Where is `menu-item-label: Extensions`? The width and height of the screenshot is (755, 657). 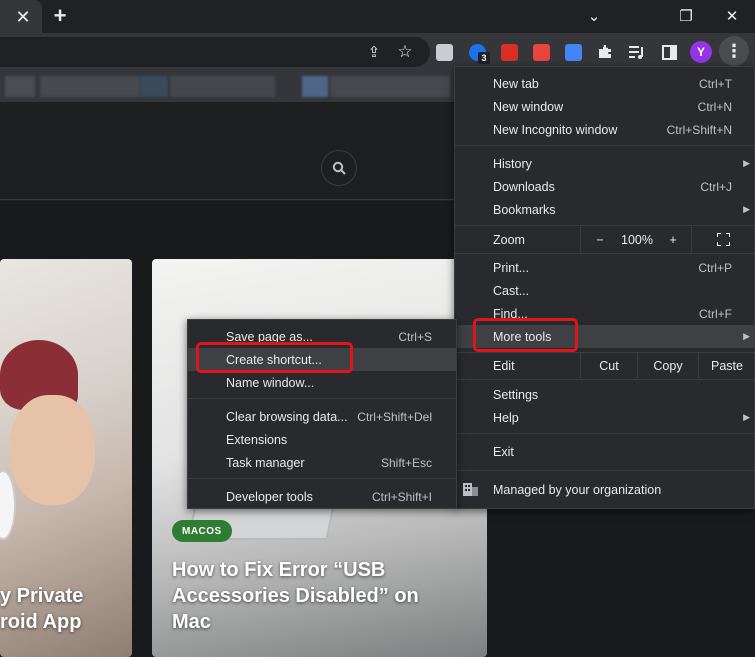 menu-item-label: Extensions is located at coordinates (257, 439).